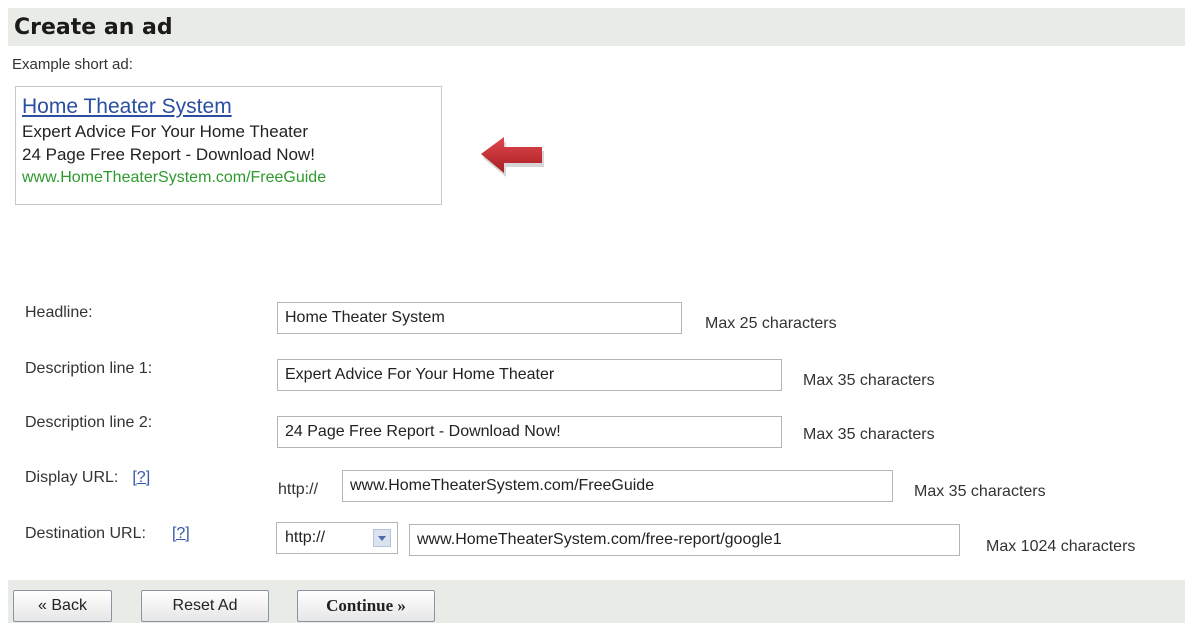  Describe the element at coordinates (382, 538) in the screenshot. I see `chevron-down-icon` at that location.